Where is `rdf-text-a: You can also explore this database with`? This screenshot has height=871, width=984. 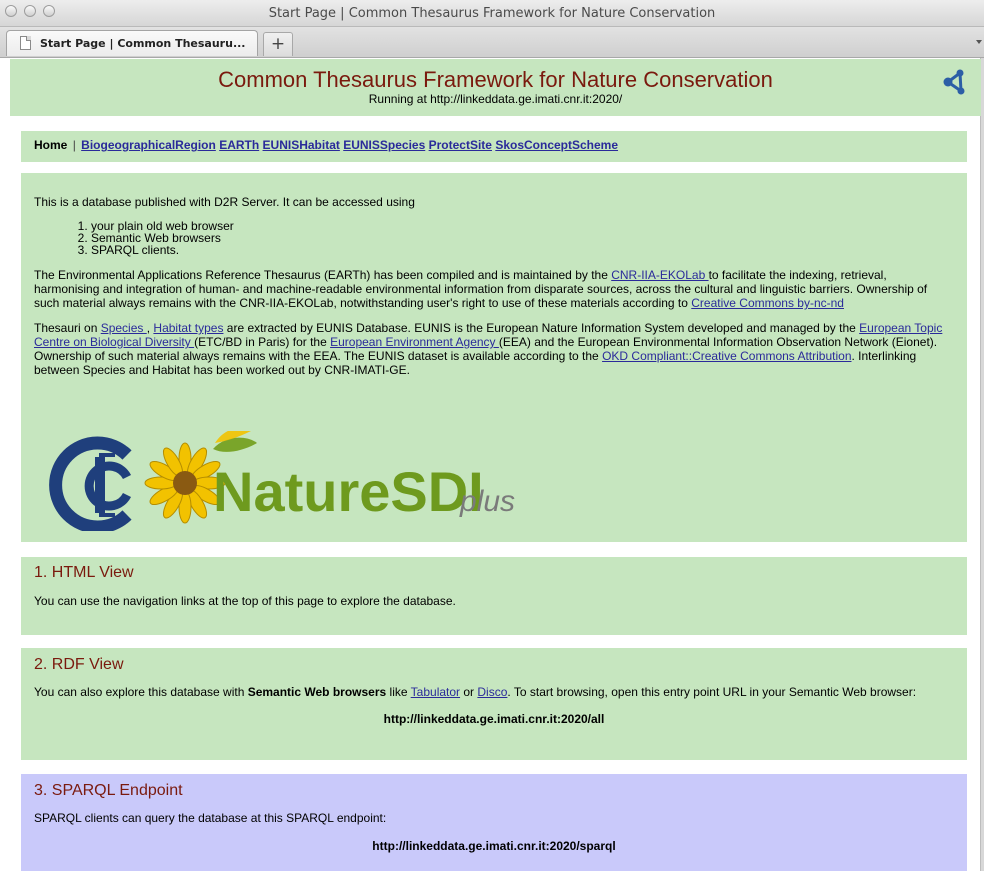
rdf-text-a: You can also explore this database with is located at coordinates (141, 692).